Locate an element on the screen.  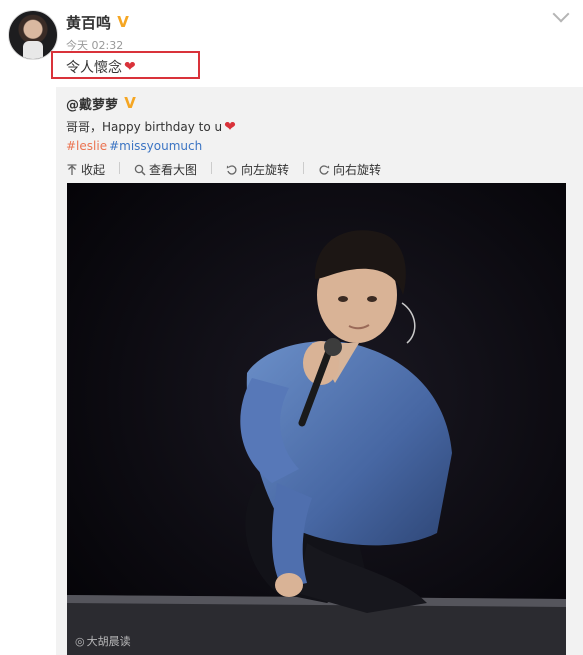
repost-text-content: 哥哥，Happy birthday to u is located at coordinates (144, 127).